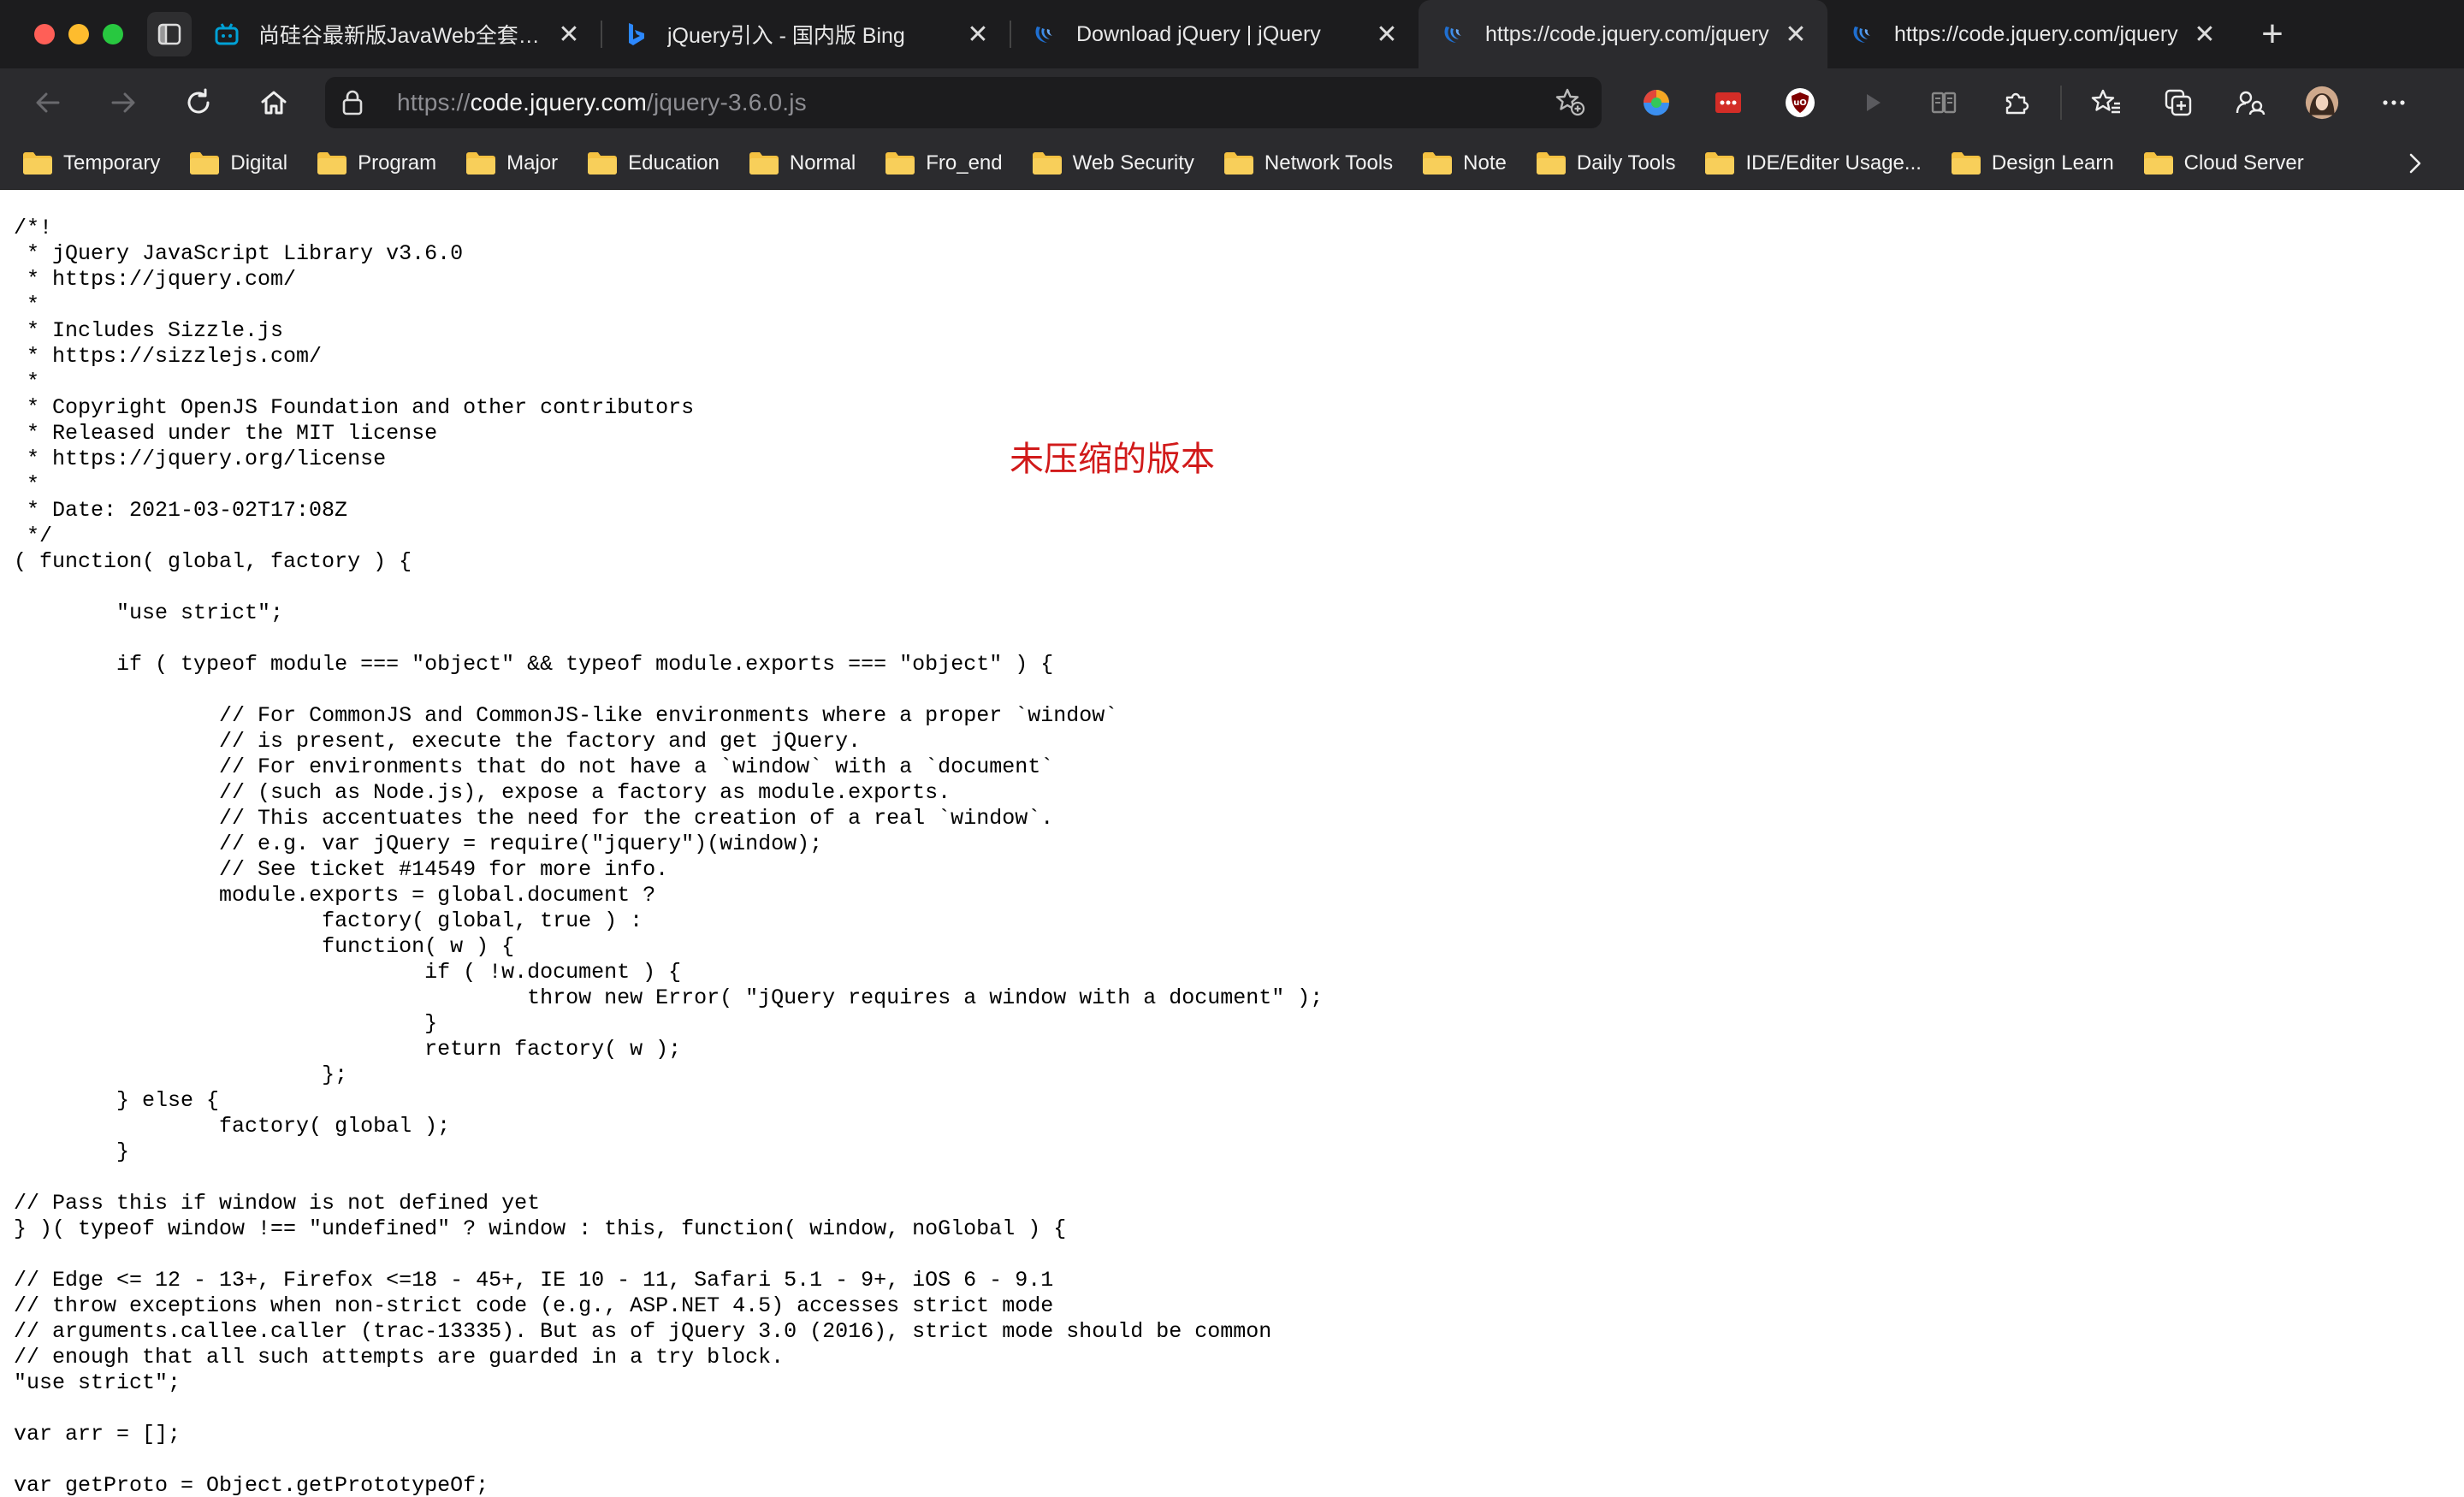  I want to click on bookmark-folder: Normal, so click(802, 163).